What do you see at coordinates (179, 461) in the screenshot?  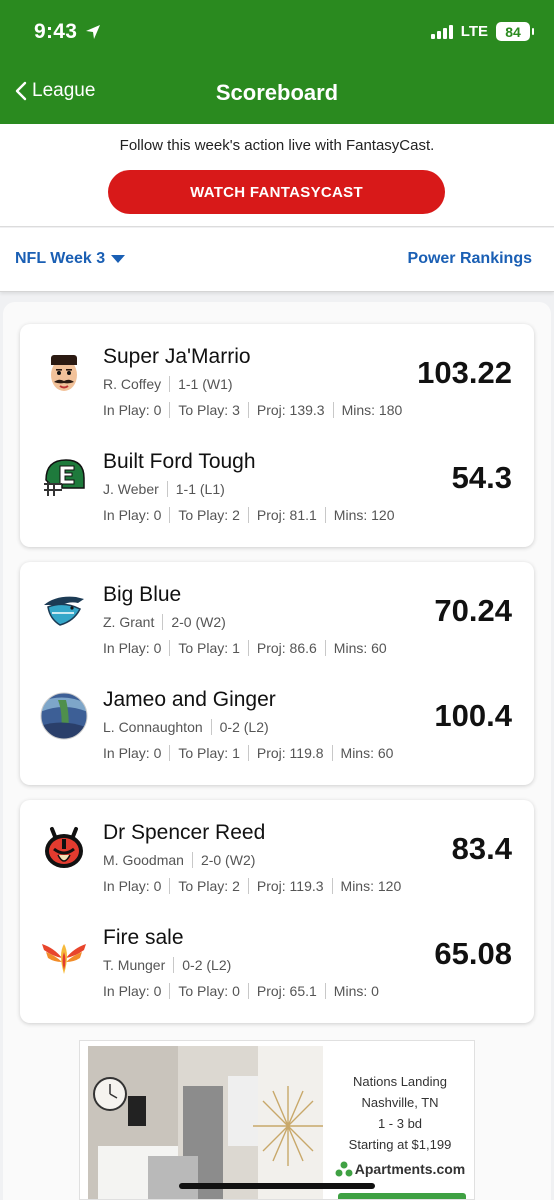 I see `team-name: Built Ford Tough` at bounding box center [179, 461].